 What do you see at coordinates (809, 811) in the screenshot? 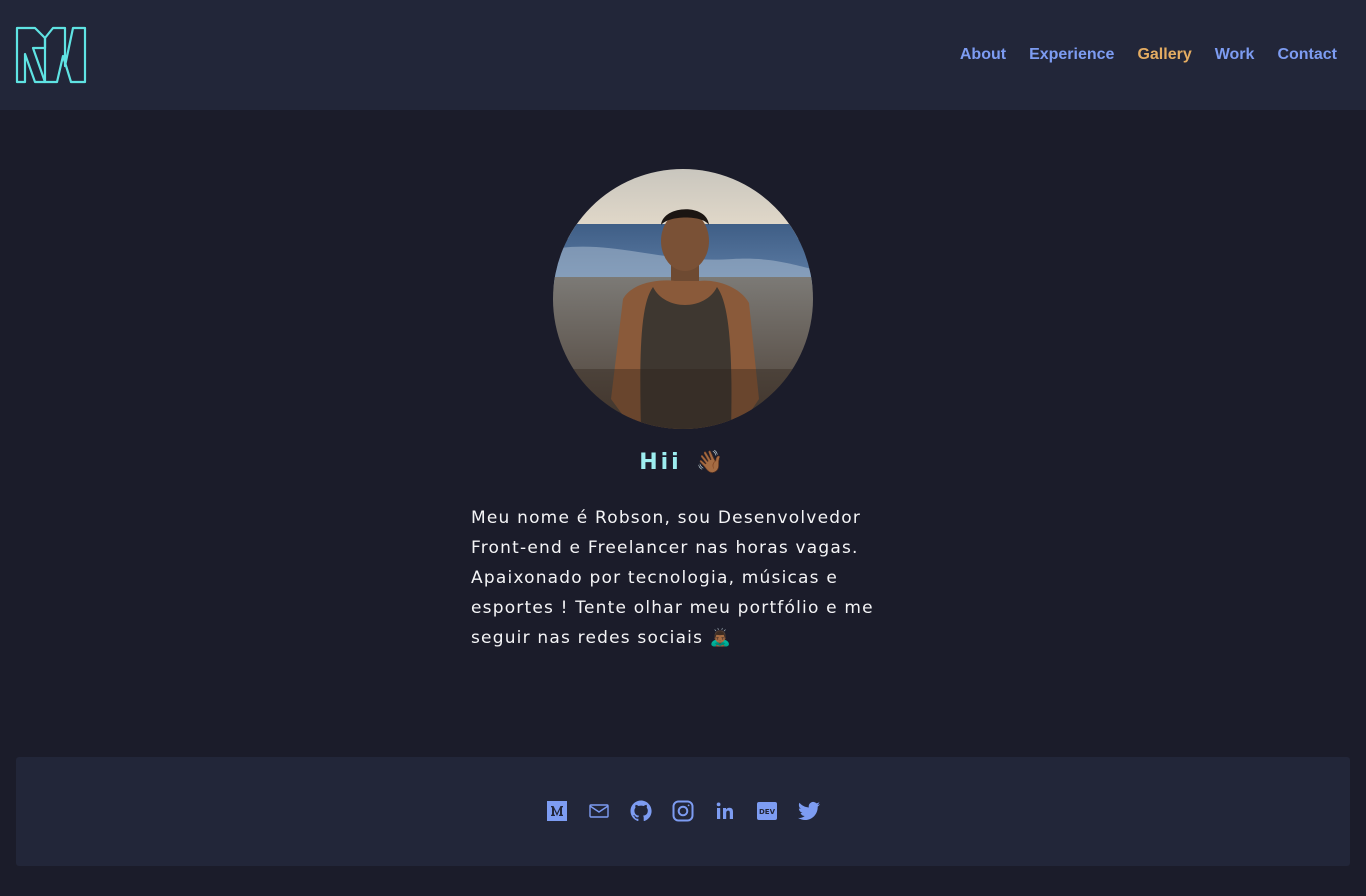
I see `twitter-icon` at bounding box center [809, 811].